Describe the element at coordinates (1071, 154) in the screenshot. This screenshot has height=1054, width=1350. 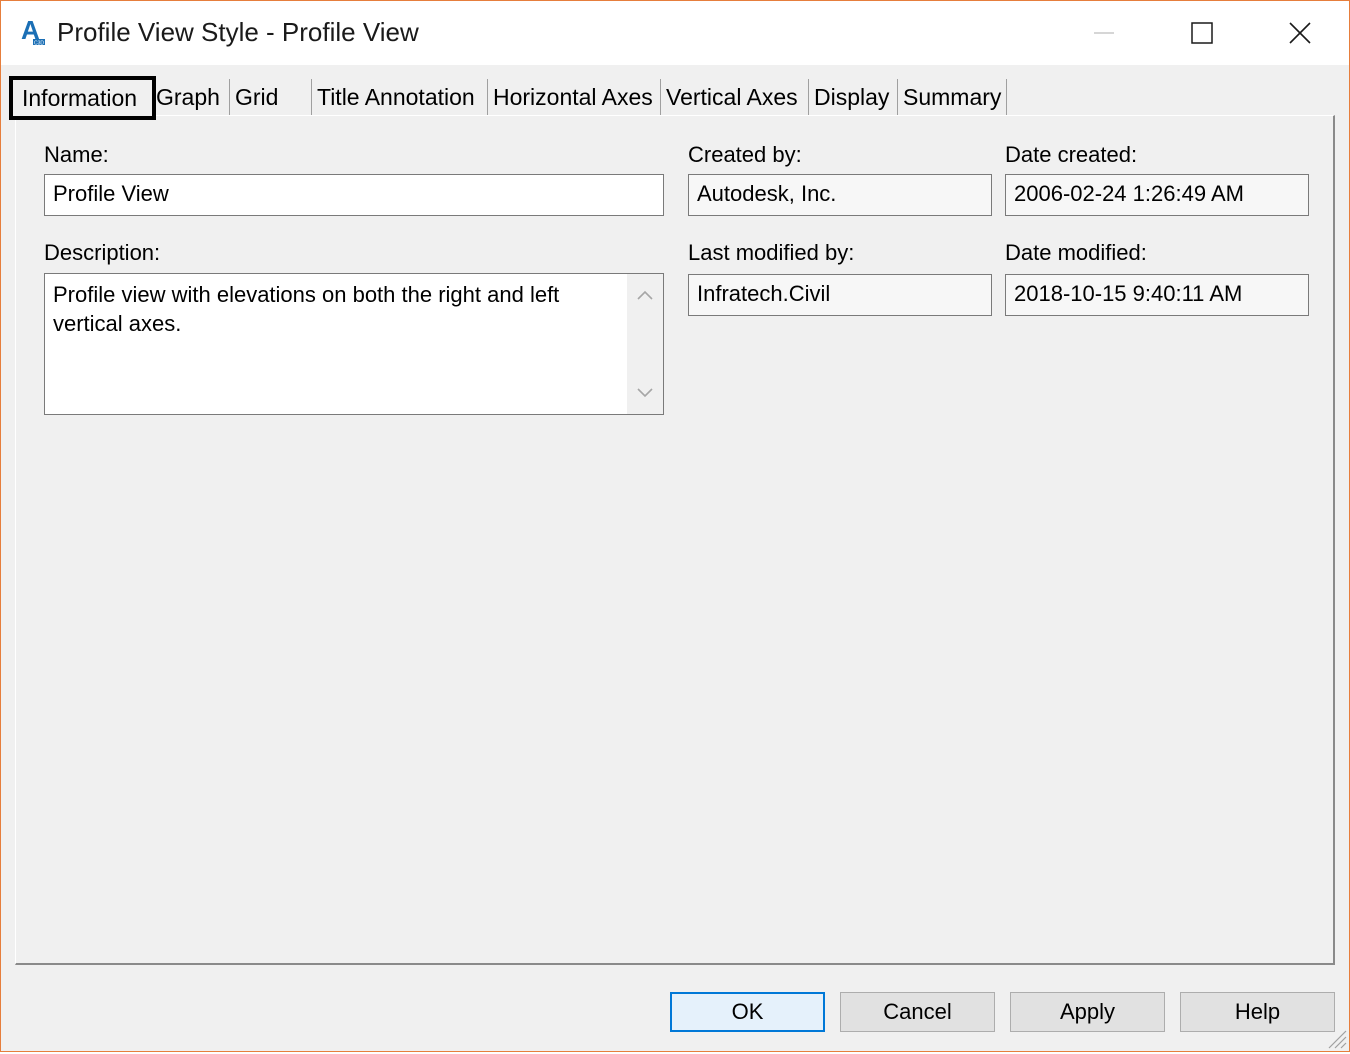
I see `date-created-label: Date created:` at that location.